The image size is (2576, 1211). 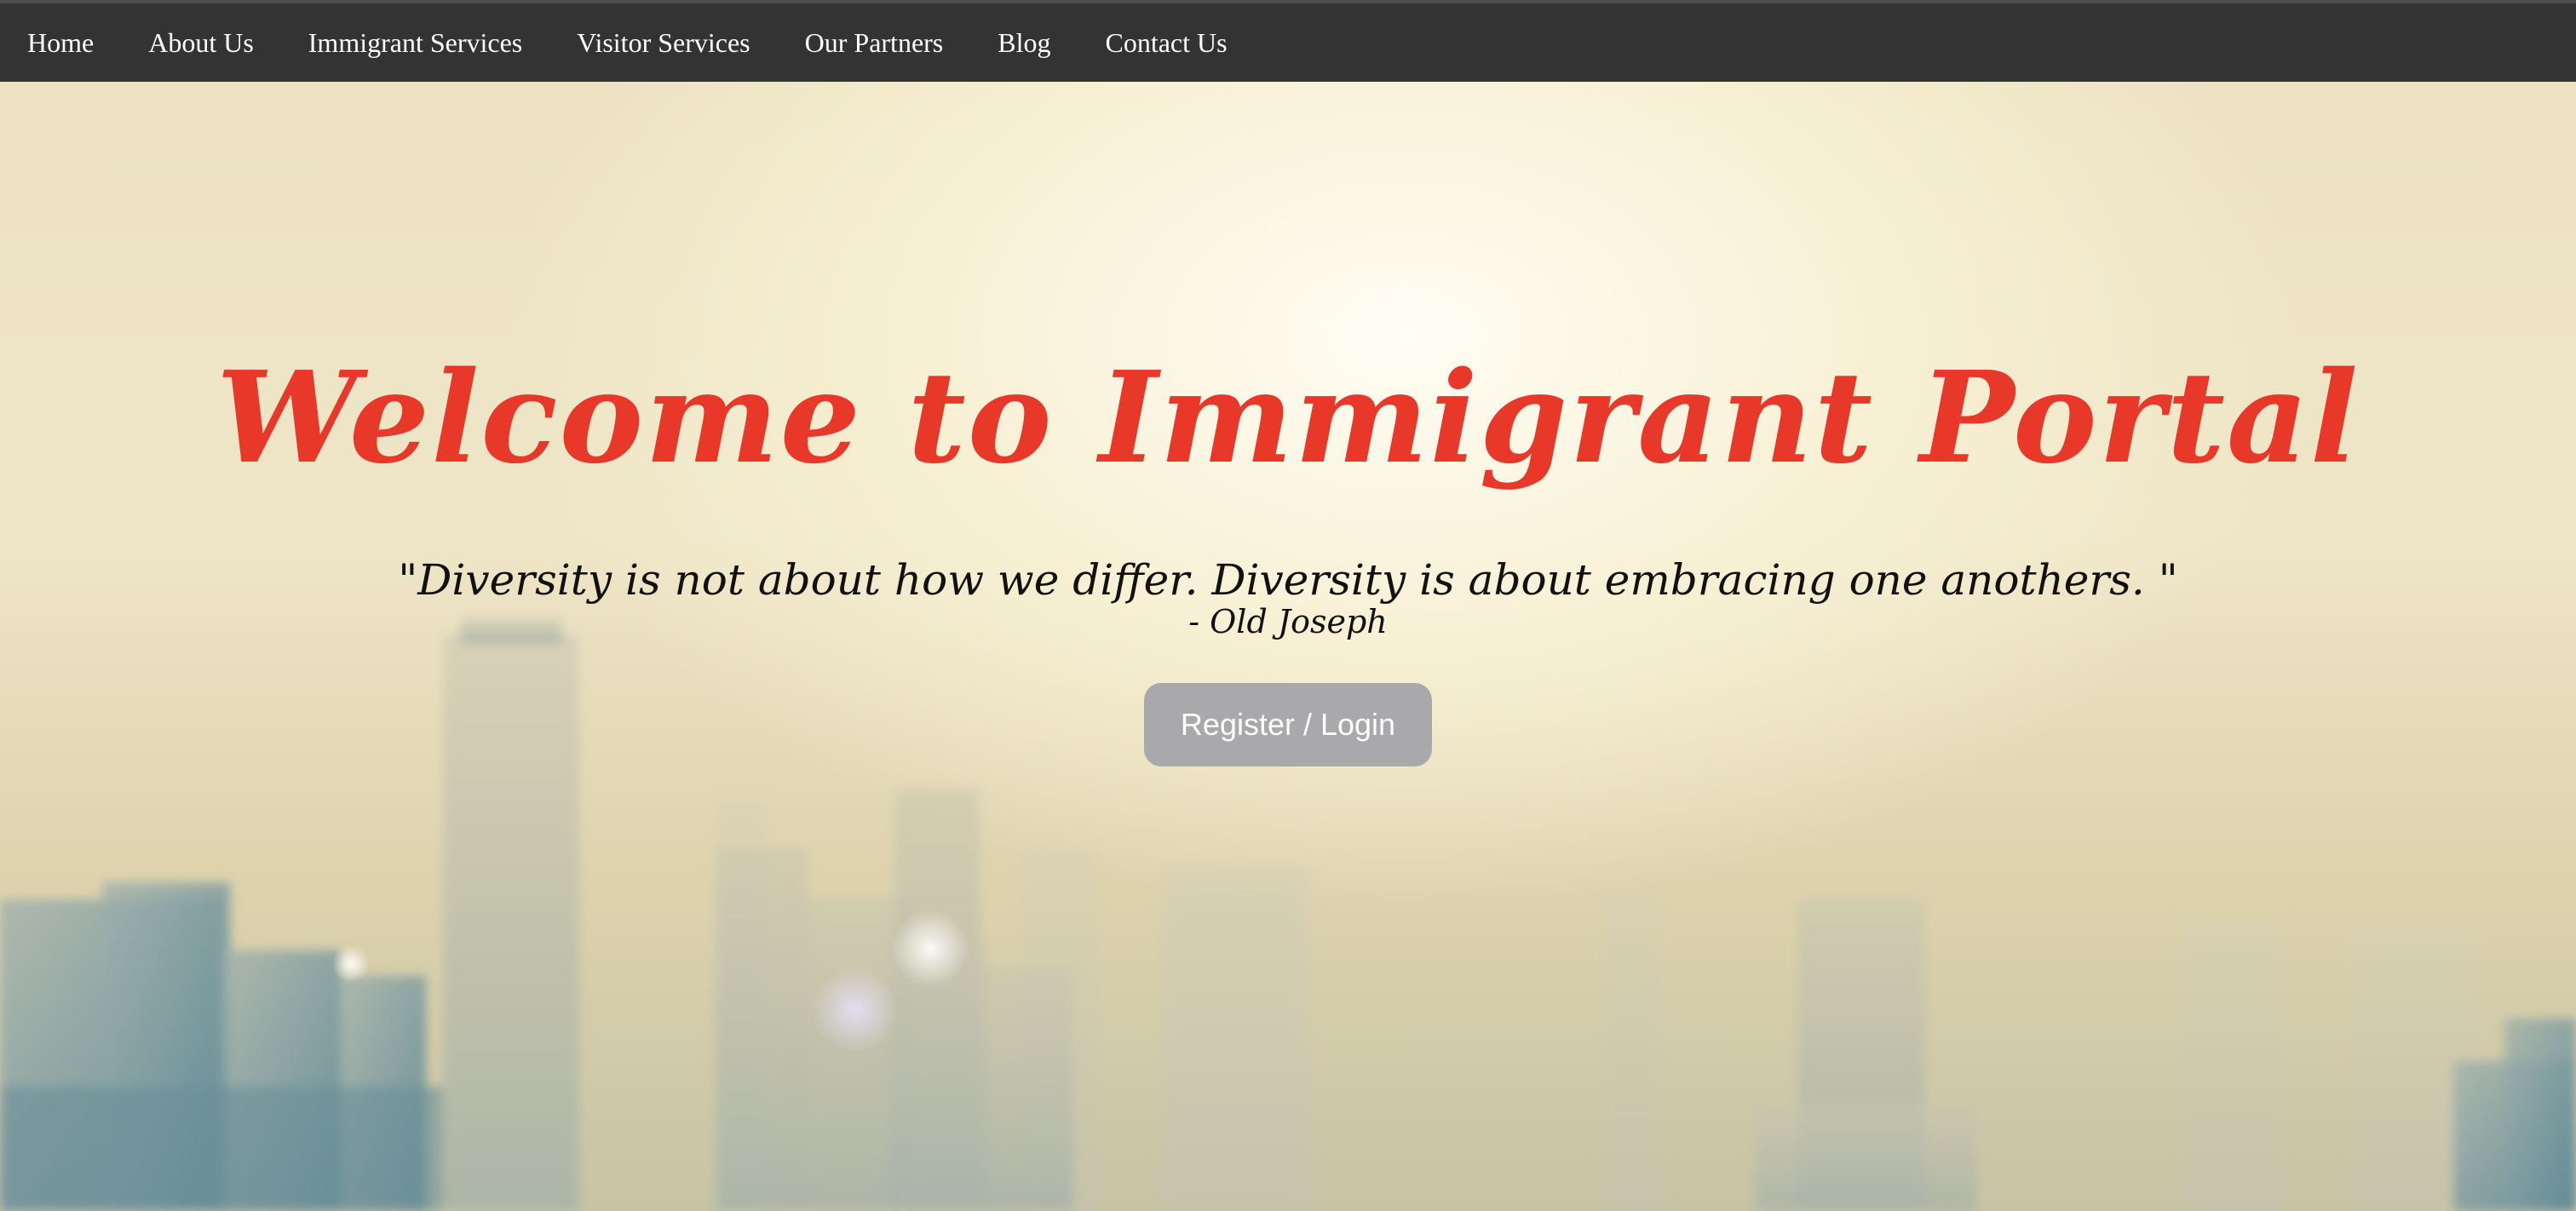 What do you see at coordinates (663, 43) in the screenshot?
I see `nav-visitor-services-link: Visitor Services` at bounding box center [663, 43].